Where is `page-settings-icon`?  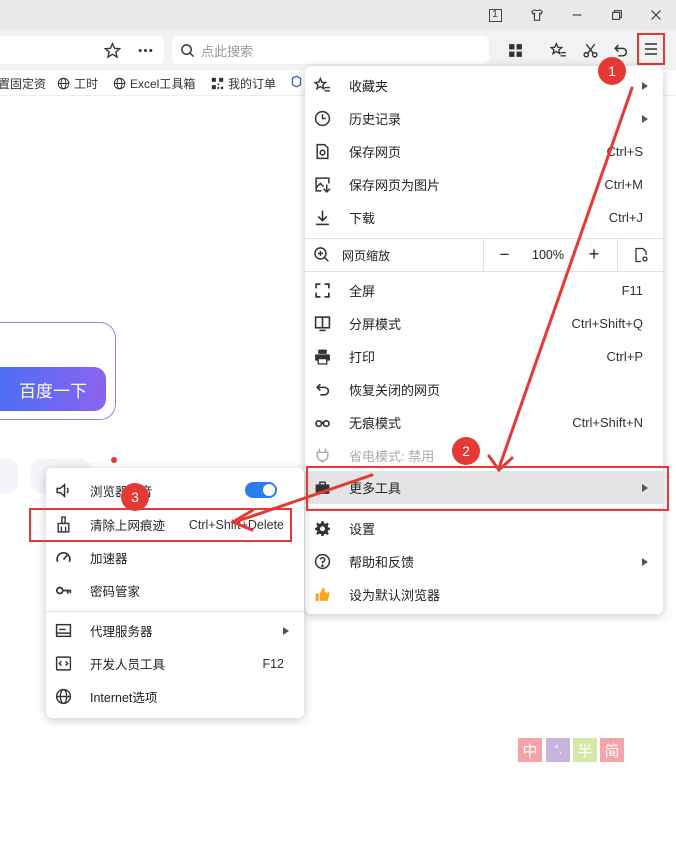 page-settings-icon is located at coordinates (641, 254).